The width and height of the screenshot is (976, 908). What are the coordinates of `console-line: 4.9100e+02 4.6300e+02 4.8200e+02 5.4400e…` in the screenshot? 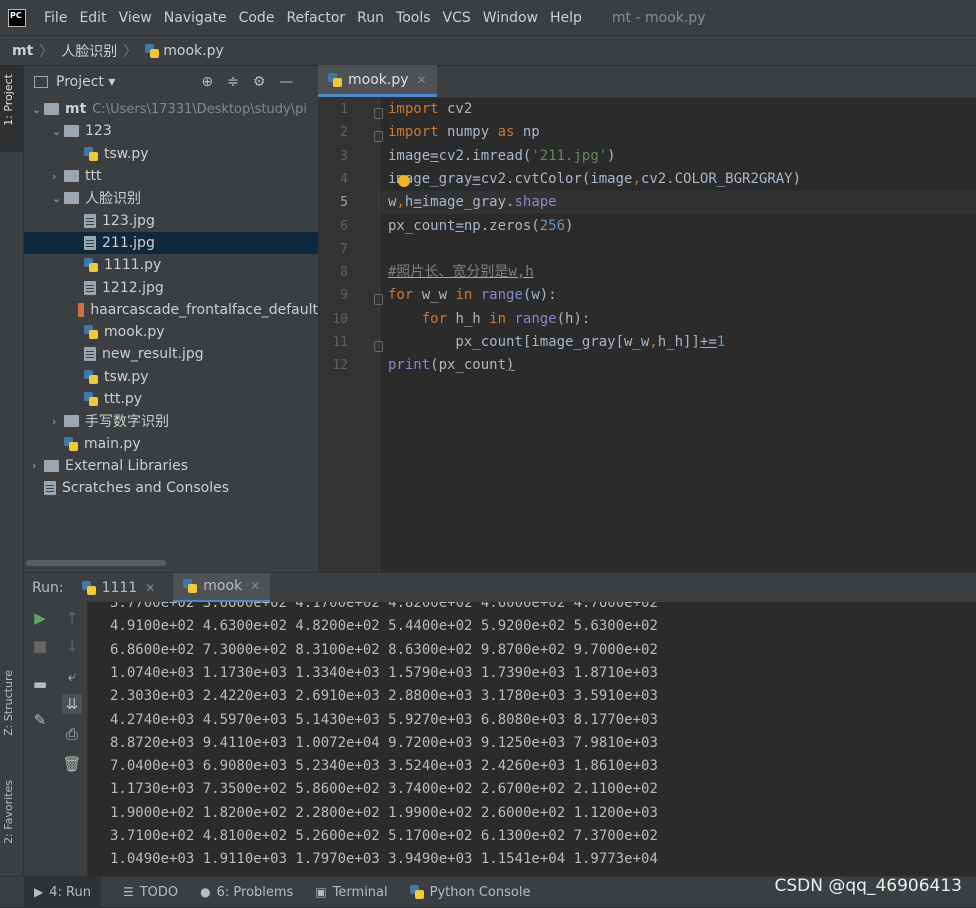 It's located at (384, 626).